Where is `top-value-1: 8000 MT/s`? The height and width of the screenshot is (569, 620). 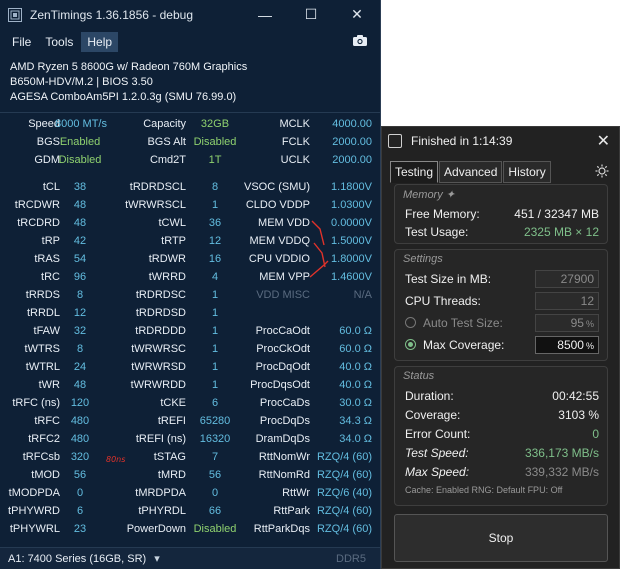
top-value-1: 8000 MT/s is located at coordinates (81, 124).